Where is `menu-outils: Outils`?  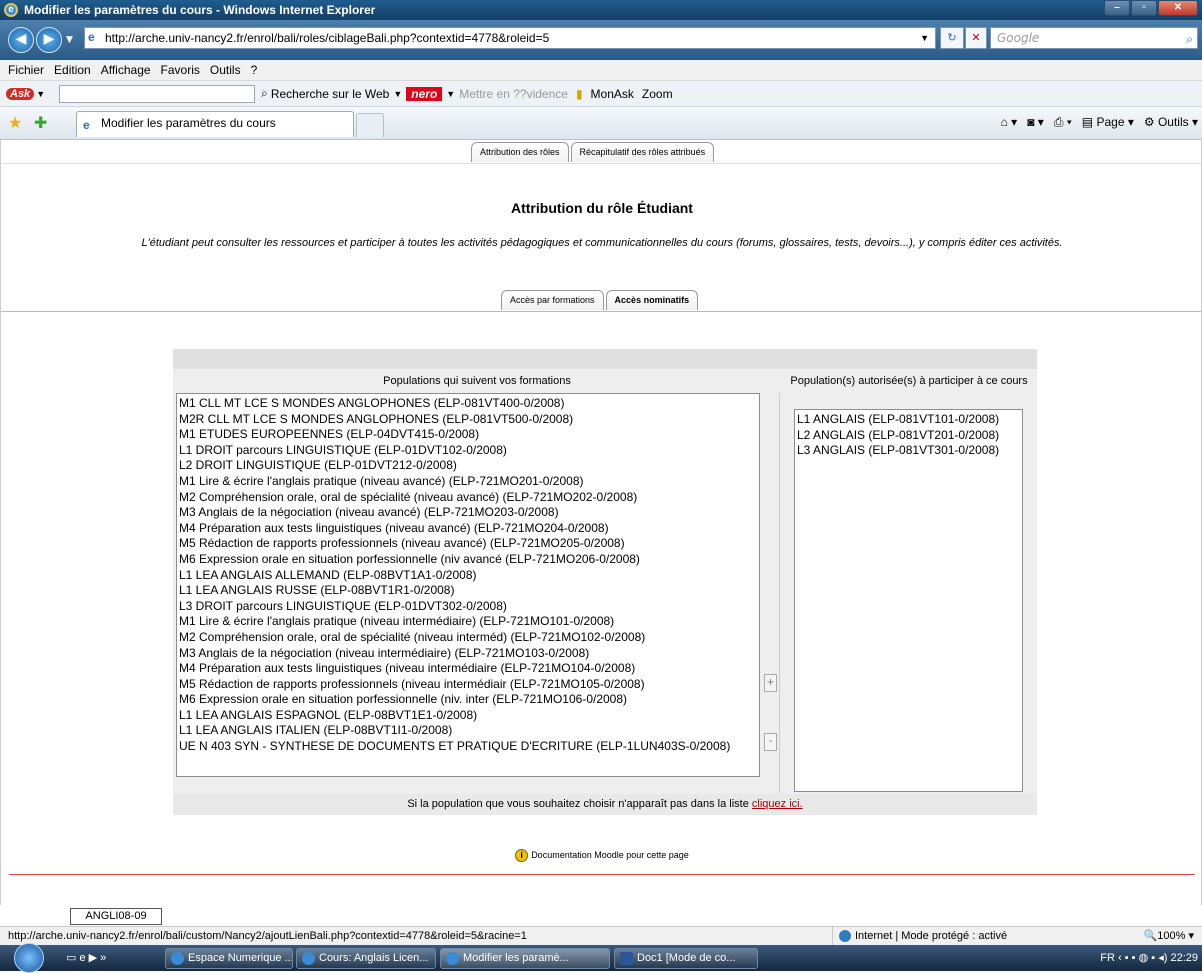 menu-outils: Outils is located at coordinates (225, 70).